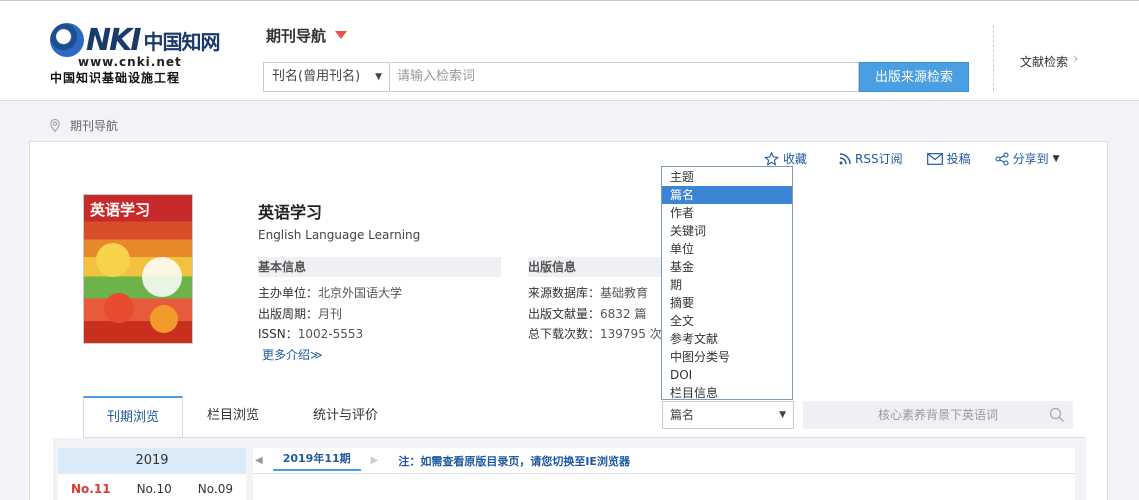 Image resolution: width=1139 pixels, height=500 pixels. I want to click on share-icon, so click(1002, 158).